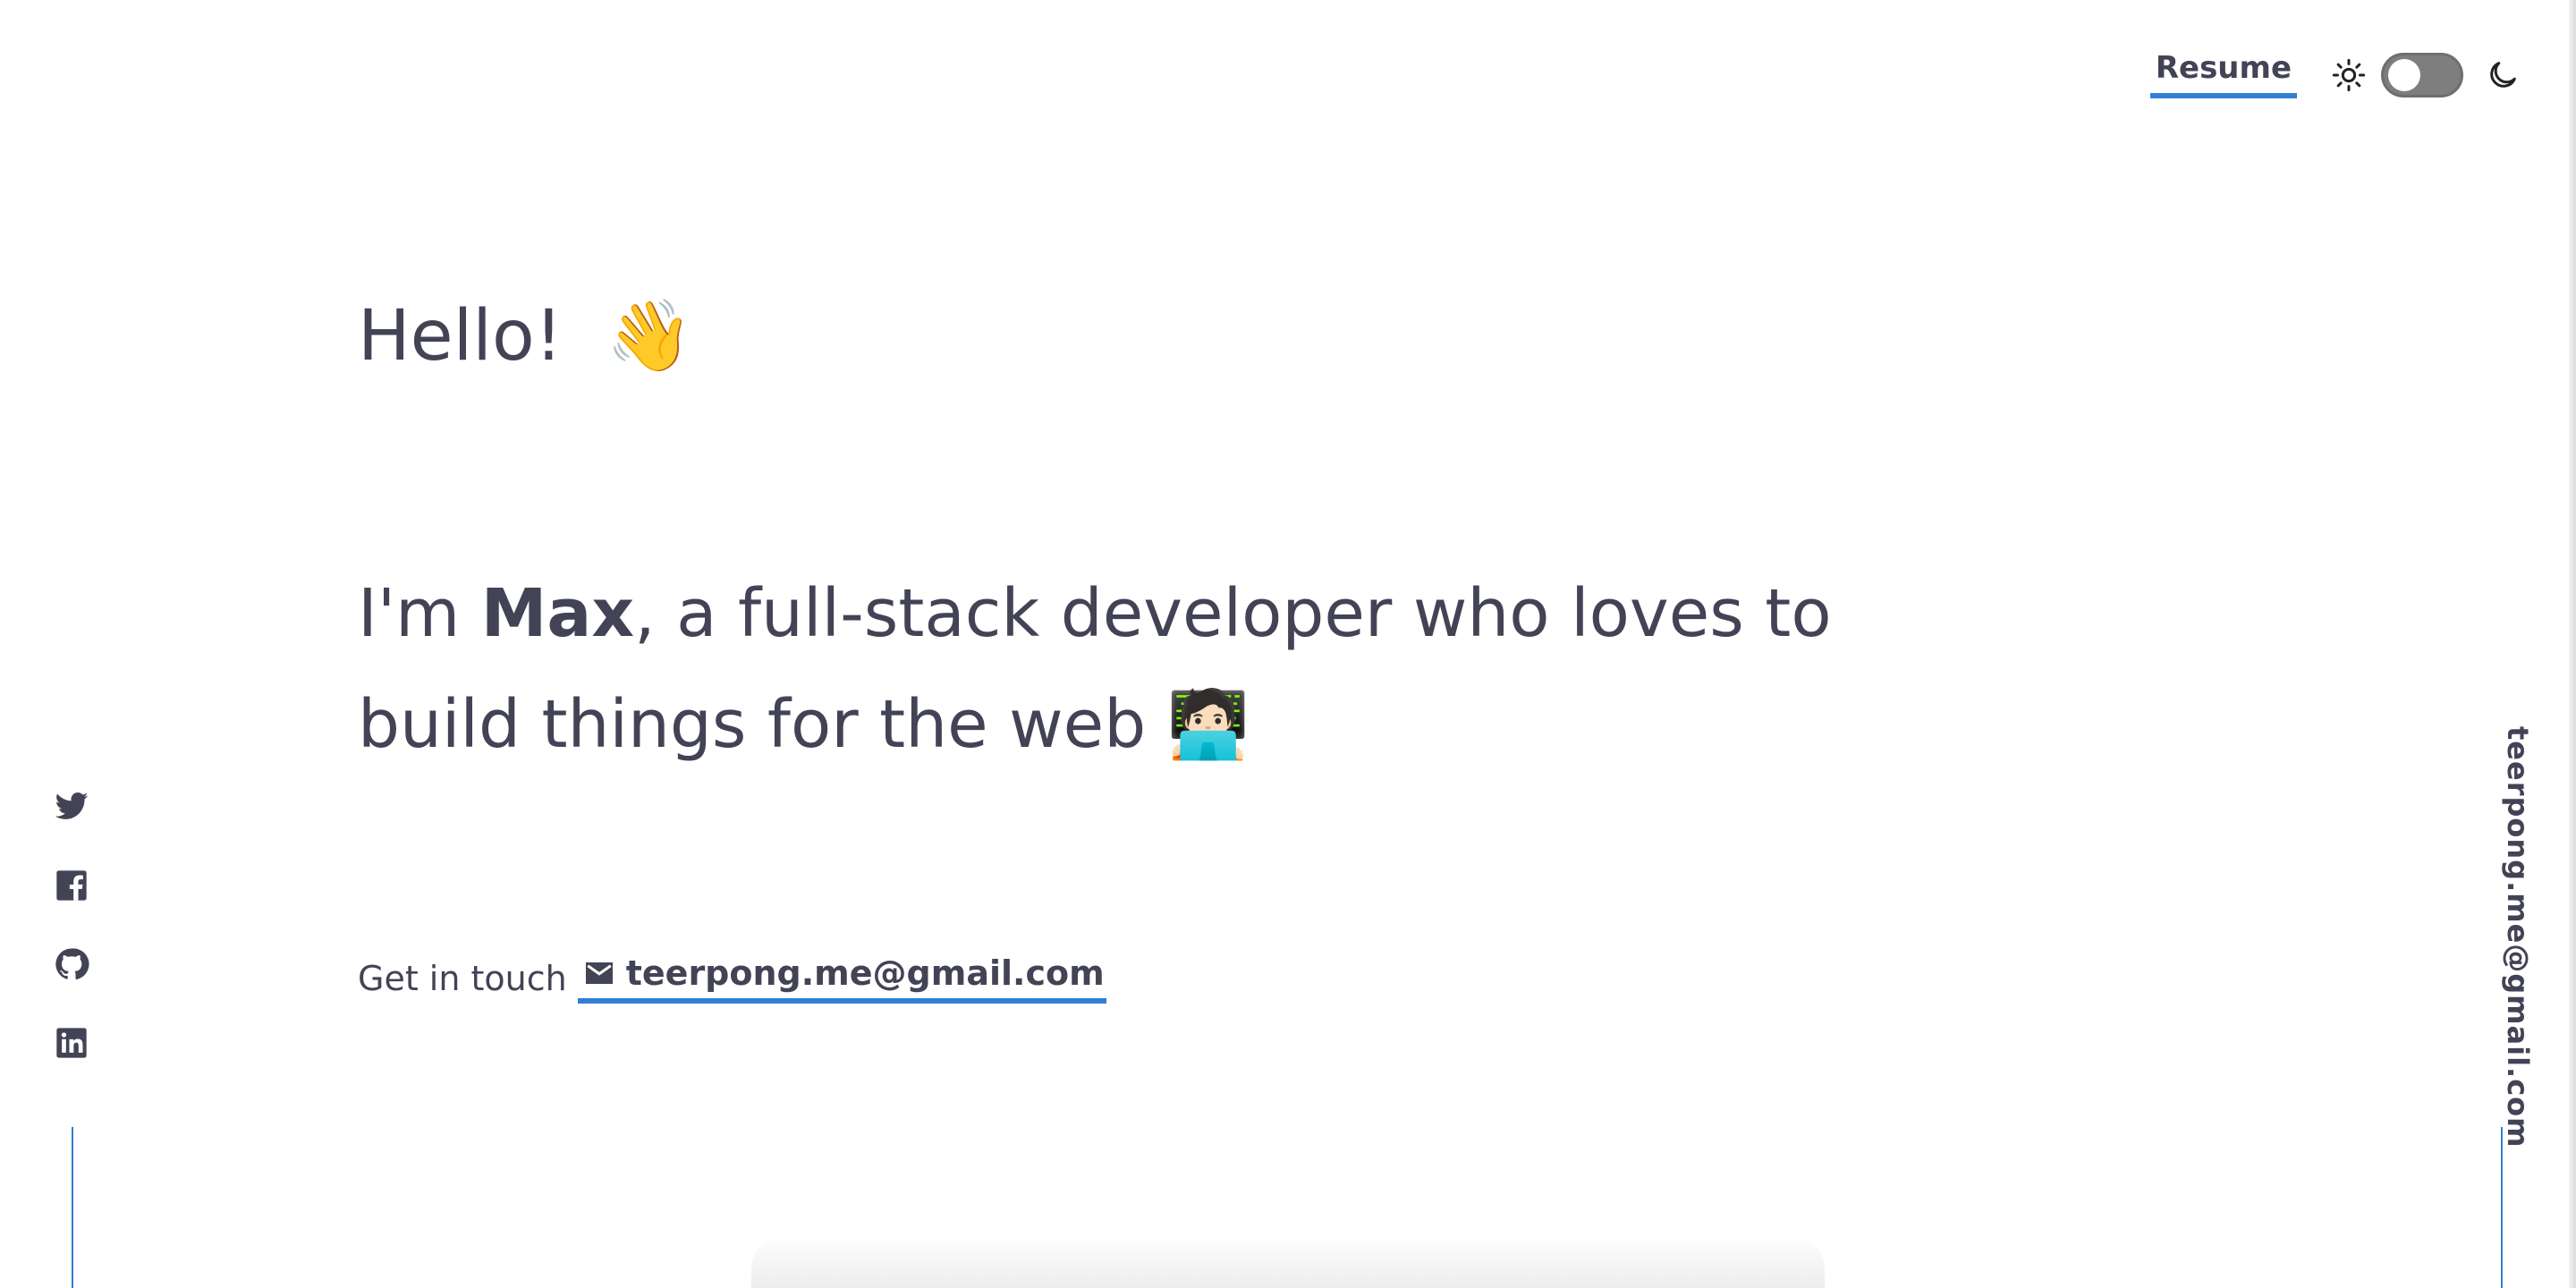 The height and width of the screenshot is (1288, 2576). What do you see at coordinates (2572, 644) in the screenshot?
I see `page-scroll-edge` at bounding box center [2572, 644].